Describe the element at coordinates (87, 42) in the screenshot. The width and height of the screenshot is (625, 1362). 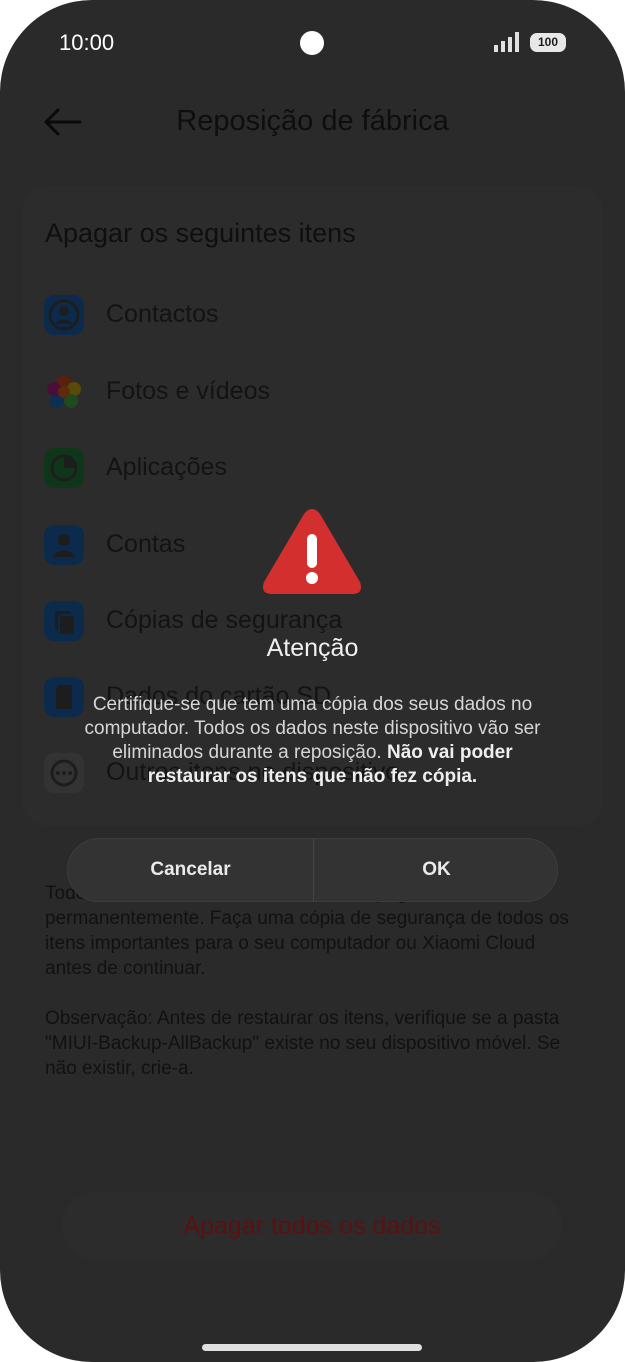
I see `status-time: 10:00` at that location.